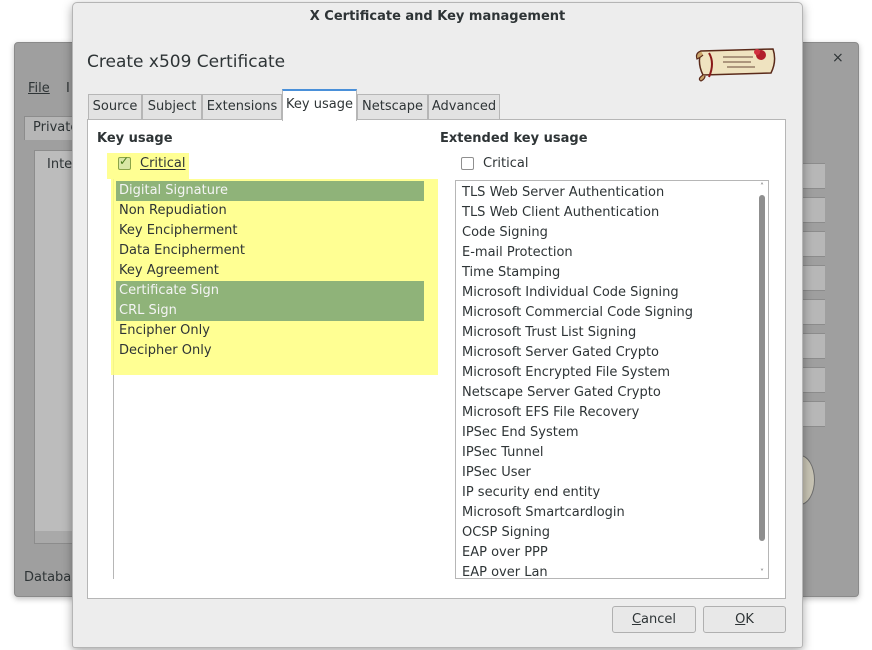 The image size is (872, 650). I want to click on ext-item-ms-commercial-code-signing: Microsoft Commercial Code Signing, so click(576, 313).